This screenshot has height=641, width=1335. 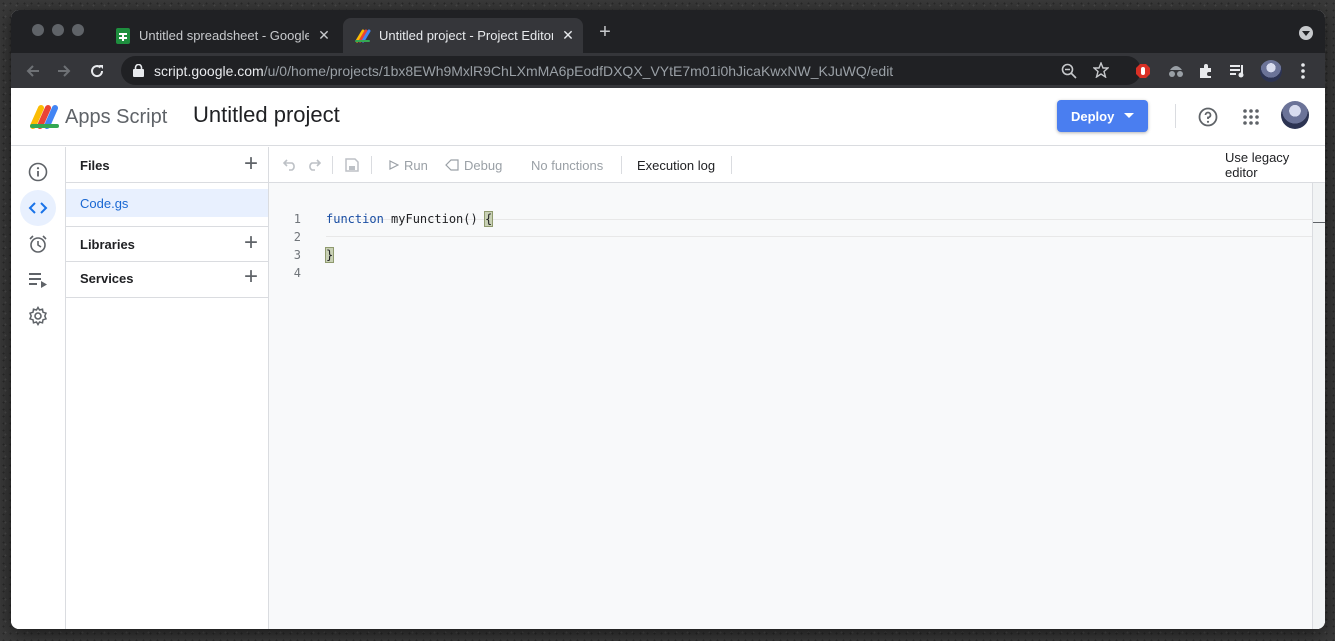 What do you see at coordinates (1238, 71) in the screenshot?
I see `reading-list-icon` at bounding box center [1238, 71].